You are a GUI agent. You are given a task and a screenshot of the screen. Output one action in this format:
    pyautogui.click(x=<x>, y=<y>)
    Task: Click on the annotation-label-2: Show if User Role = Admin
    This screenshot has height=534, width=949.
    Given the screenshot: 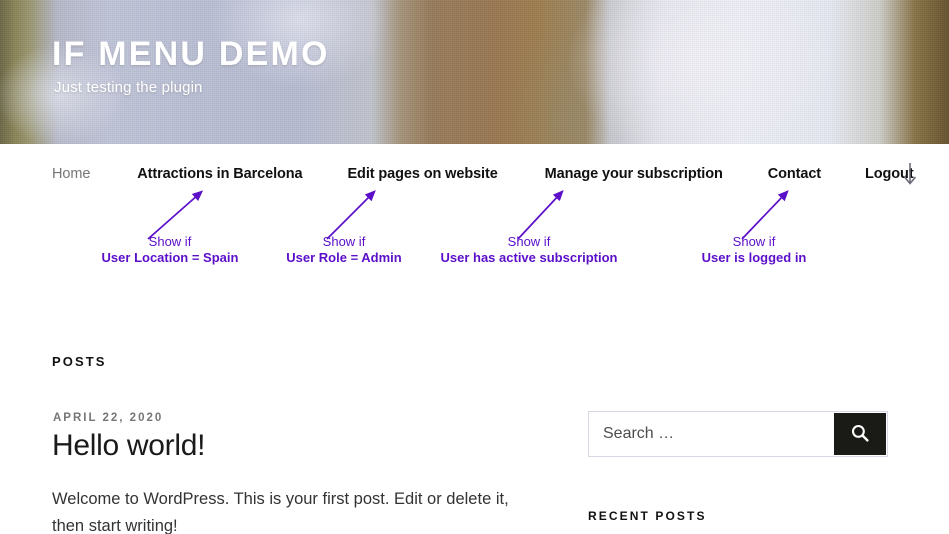 What is the action you would take?
    pyautogui.click(x=343, y=250)
    